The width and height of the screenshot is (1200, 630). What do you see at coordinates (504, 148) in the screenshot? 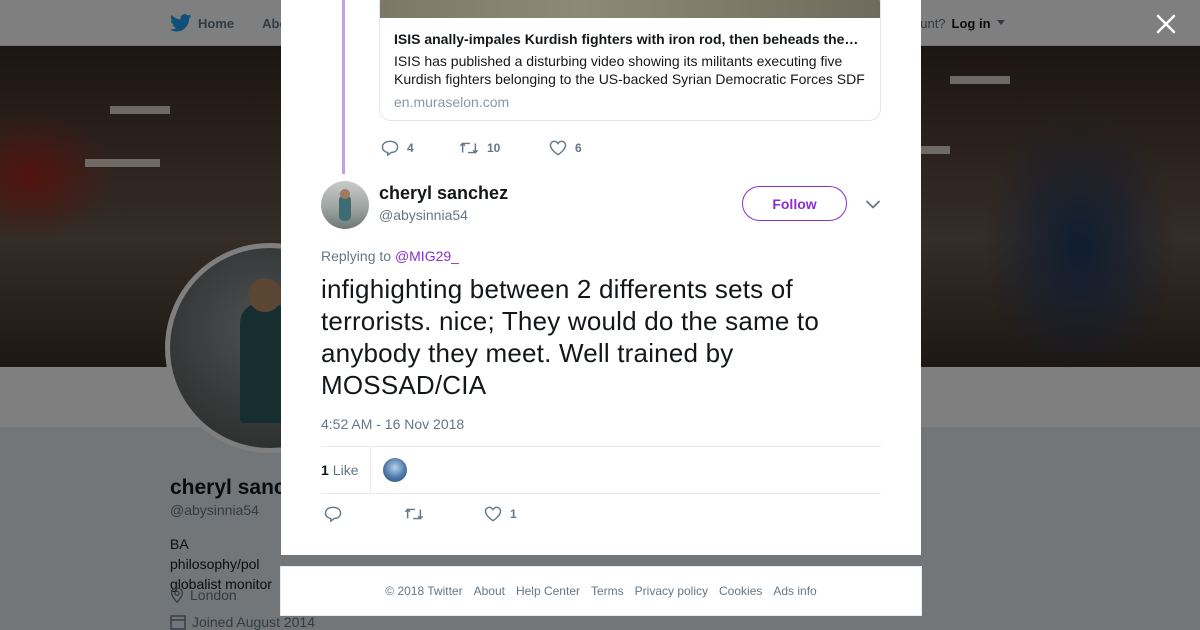
I see `retweet-button: 10` at bounding box center [504, 148].